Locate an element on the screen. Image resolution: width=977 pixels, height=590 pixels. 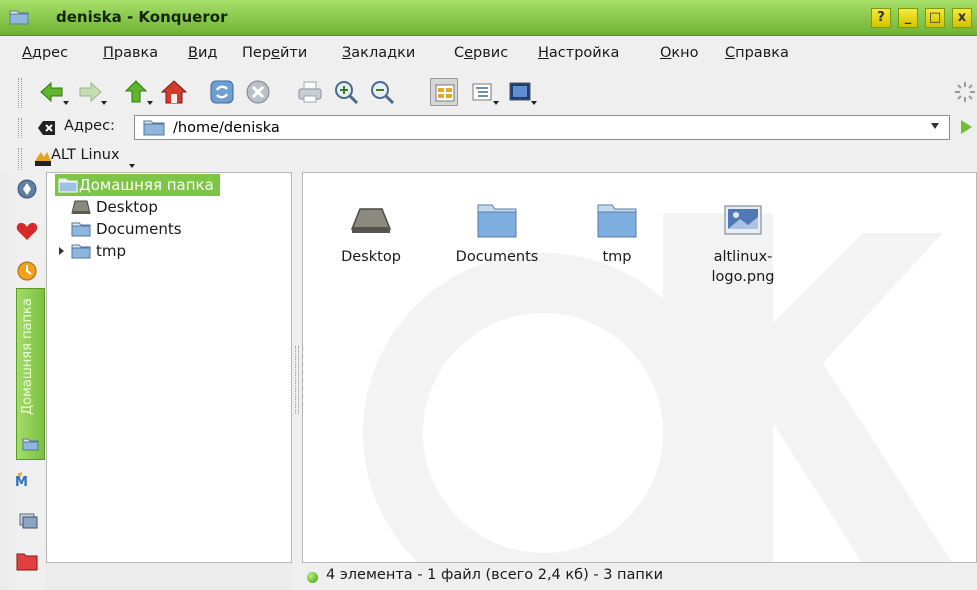
zoom-in-button is located at coordinates (346, 92).